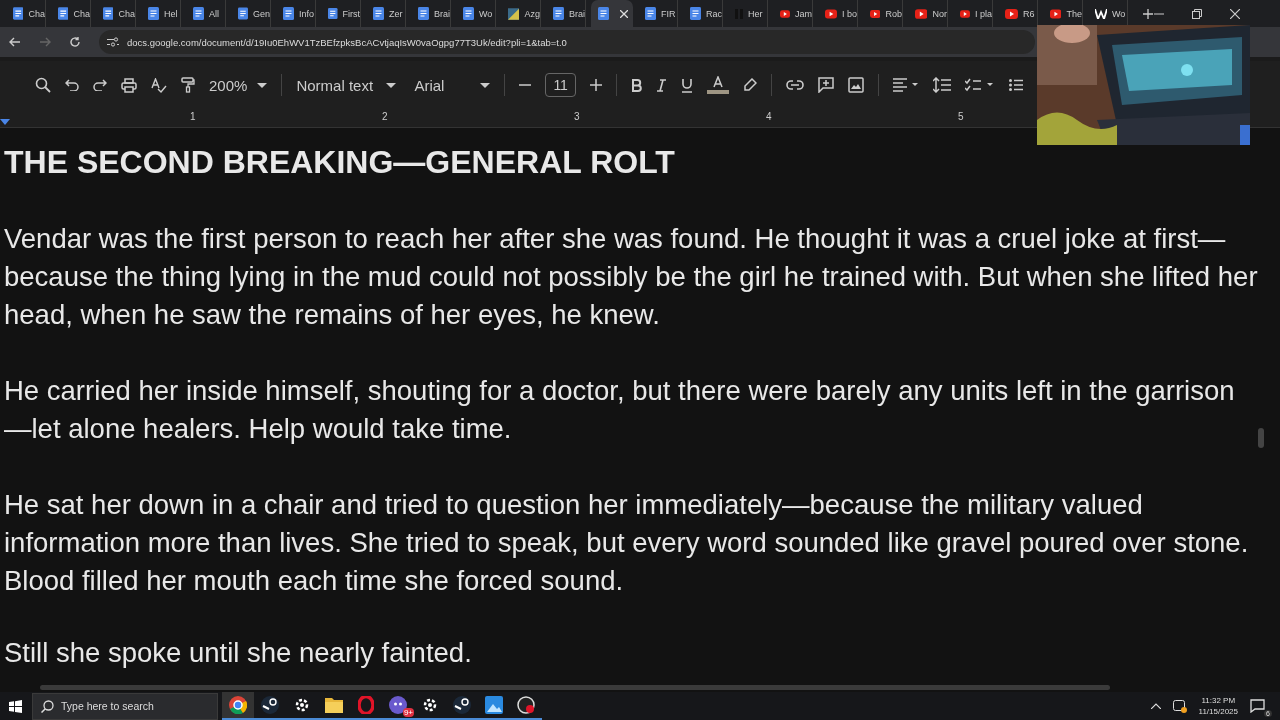 Image resolution: width=1280 pixels, height=720 pixels. I want to click on chrome-app-icon, so click(238, 705).